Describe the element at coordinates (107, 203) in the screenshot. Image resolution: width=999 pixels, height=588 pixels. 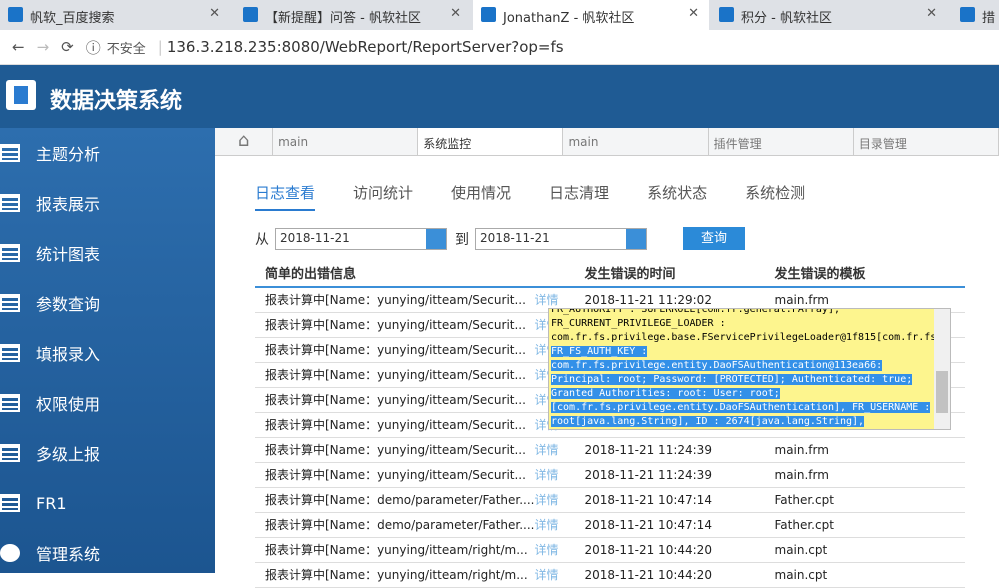
I see `sidebar-item: 报表展示` at that location.